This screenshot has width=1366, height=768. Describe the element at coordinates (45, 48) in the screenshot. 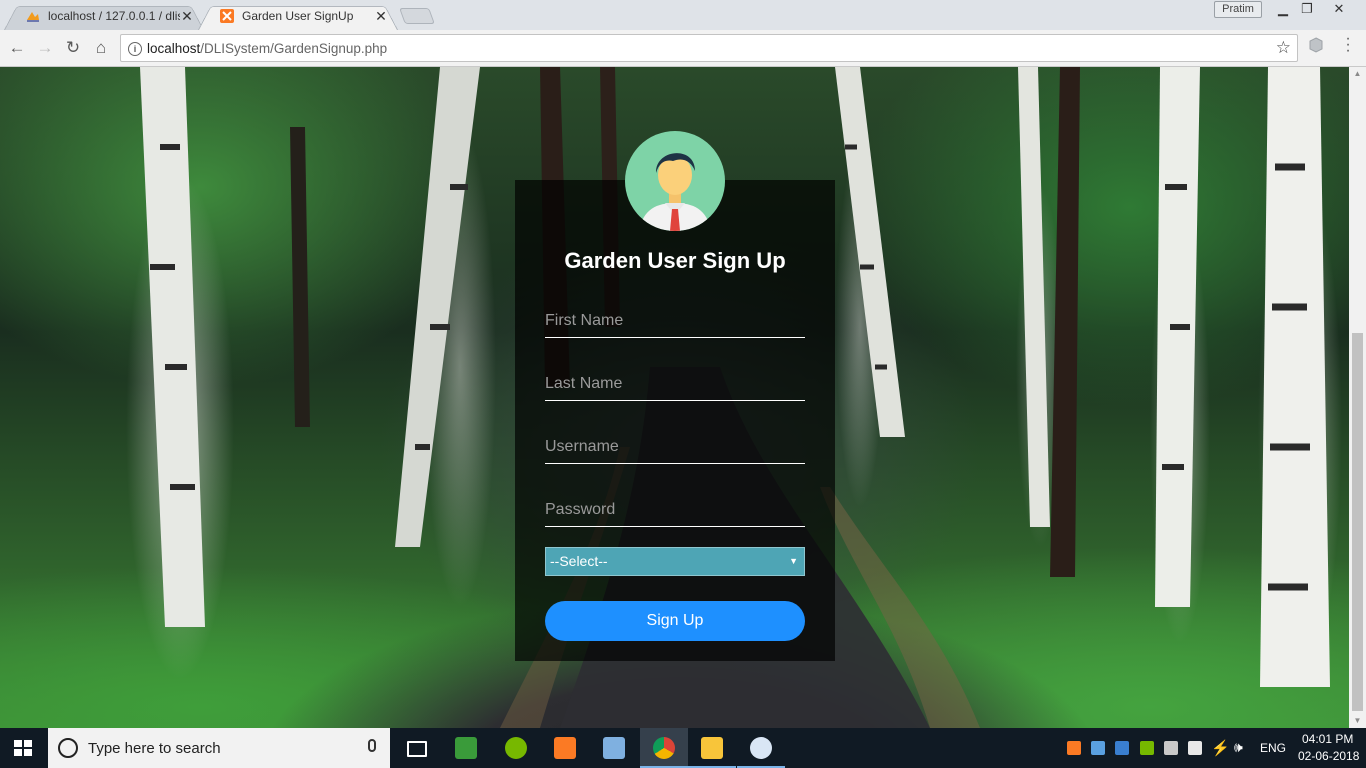

I see `forward-arrow-icon: →` at that location.